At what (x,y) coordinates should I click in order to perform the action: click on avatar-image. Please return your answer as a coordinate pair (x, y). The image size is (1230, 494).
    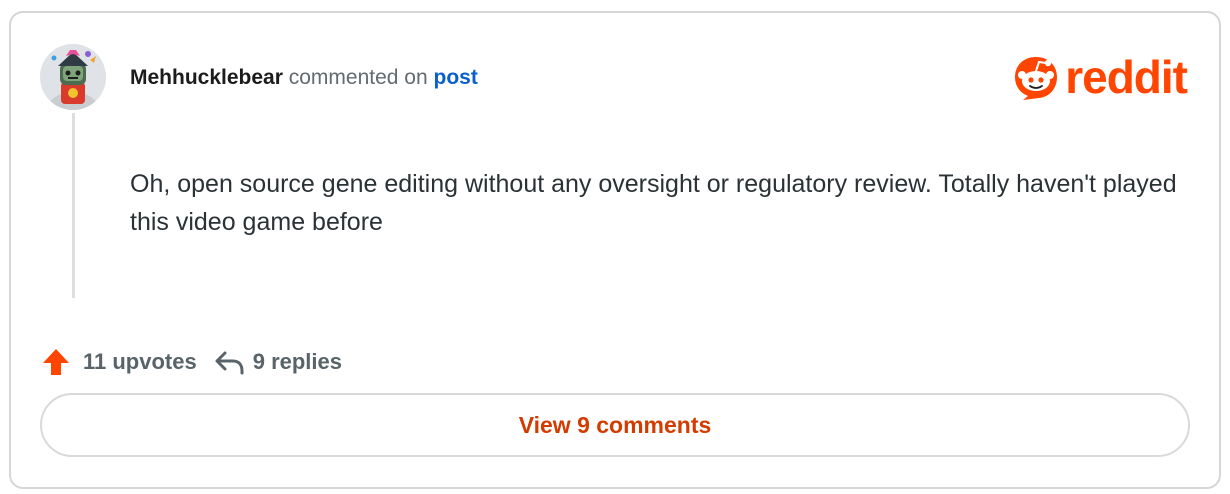
    Looking at the image, I should click on (73, 77).